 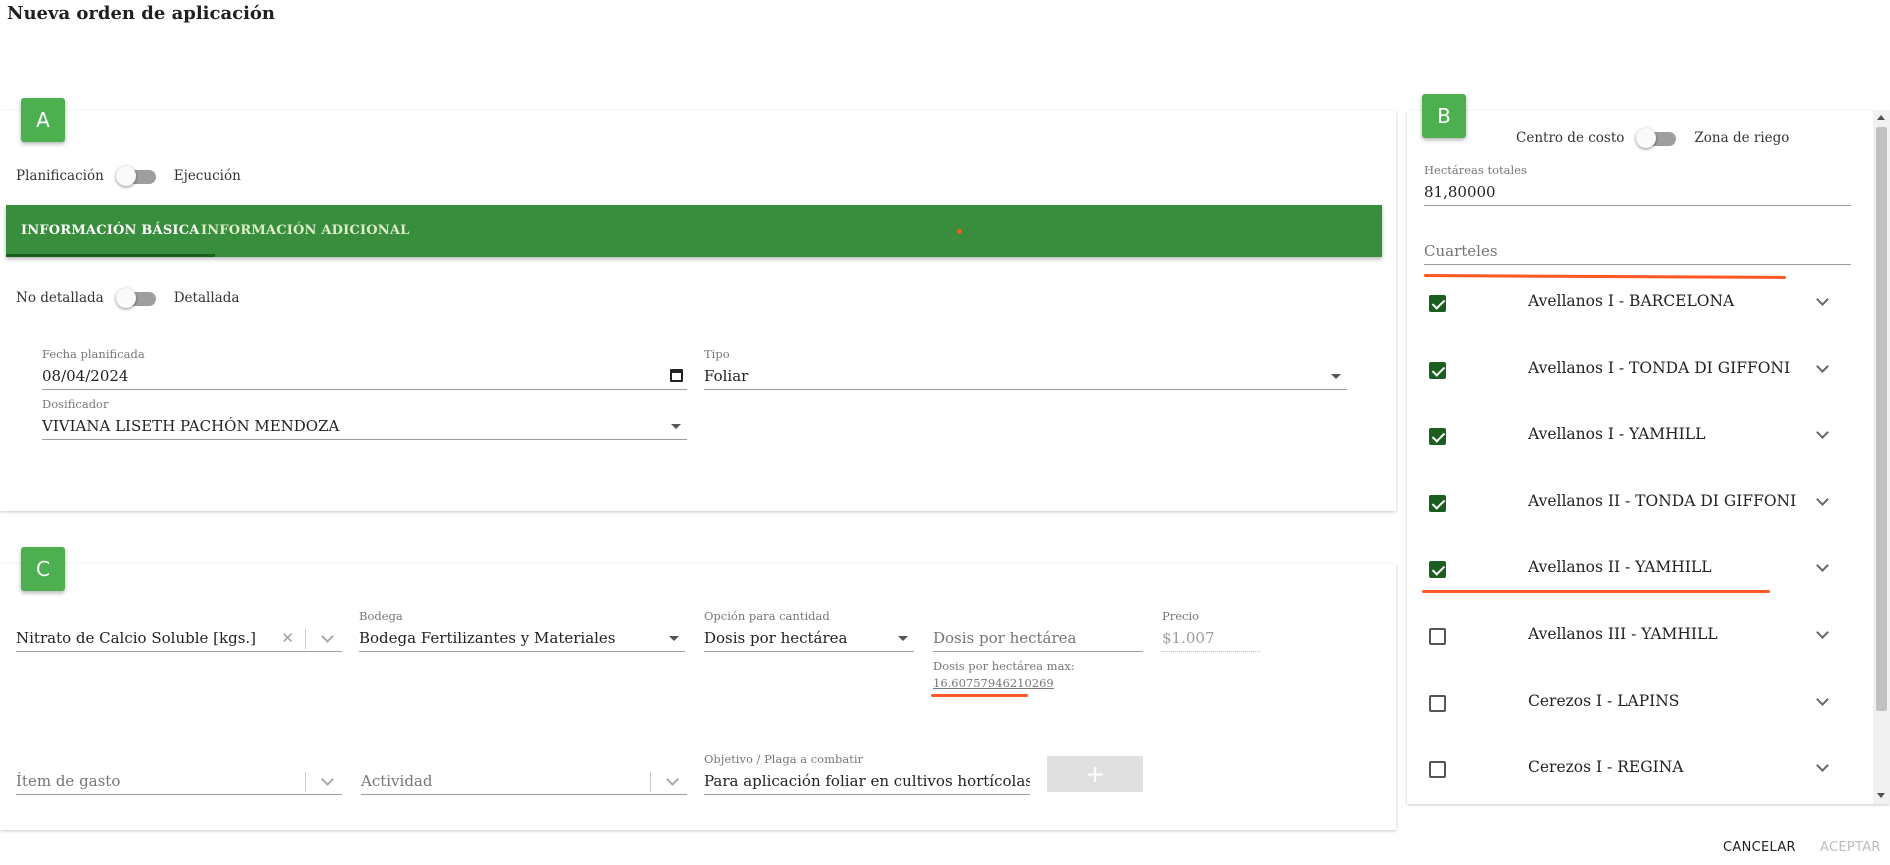 What do you see at coordinates (141, 13) in the screenshot?
I see `page-title: Nueva orden de aplicación` at bounding box center [141, 13].